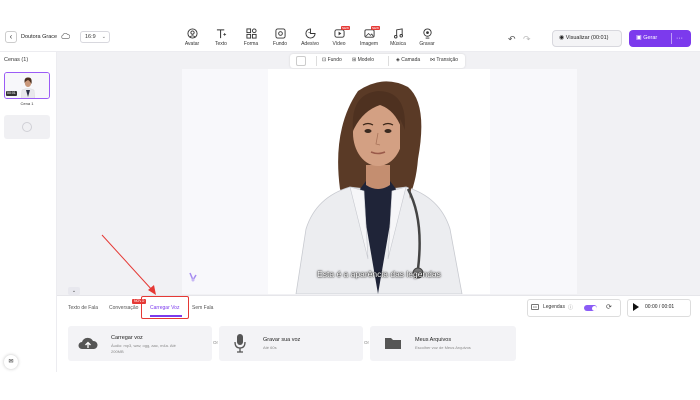 This screenshot has width=700, height=400. I want to click on card-subtitle: Até 60s, so click(270, 347).